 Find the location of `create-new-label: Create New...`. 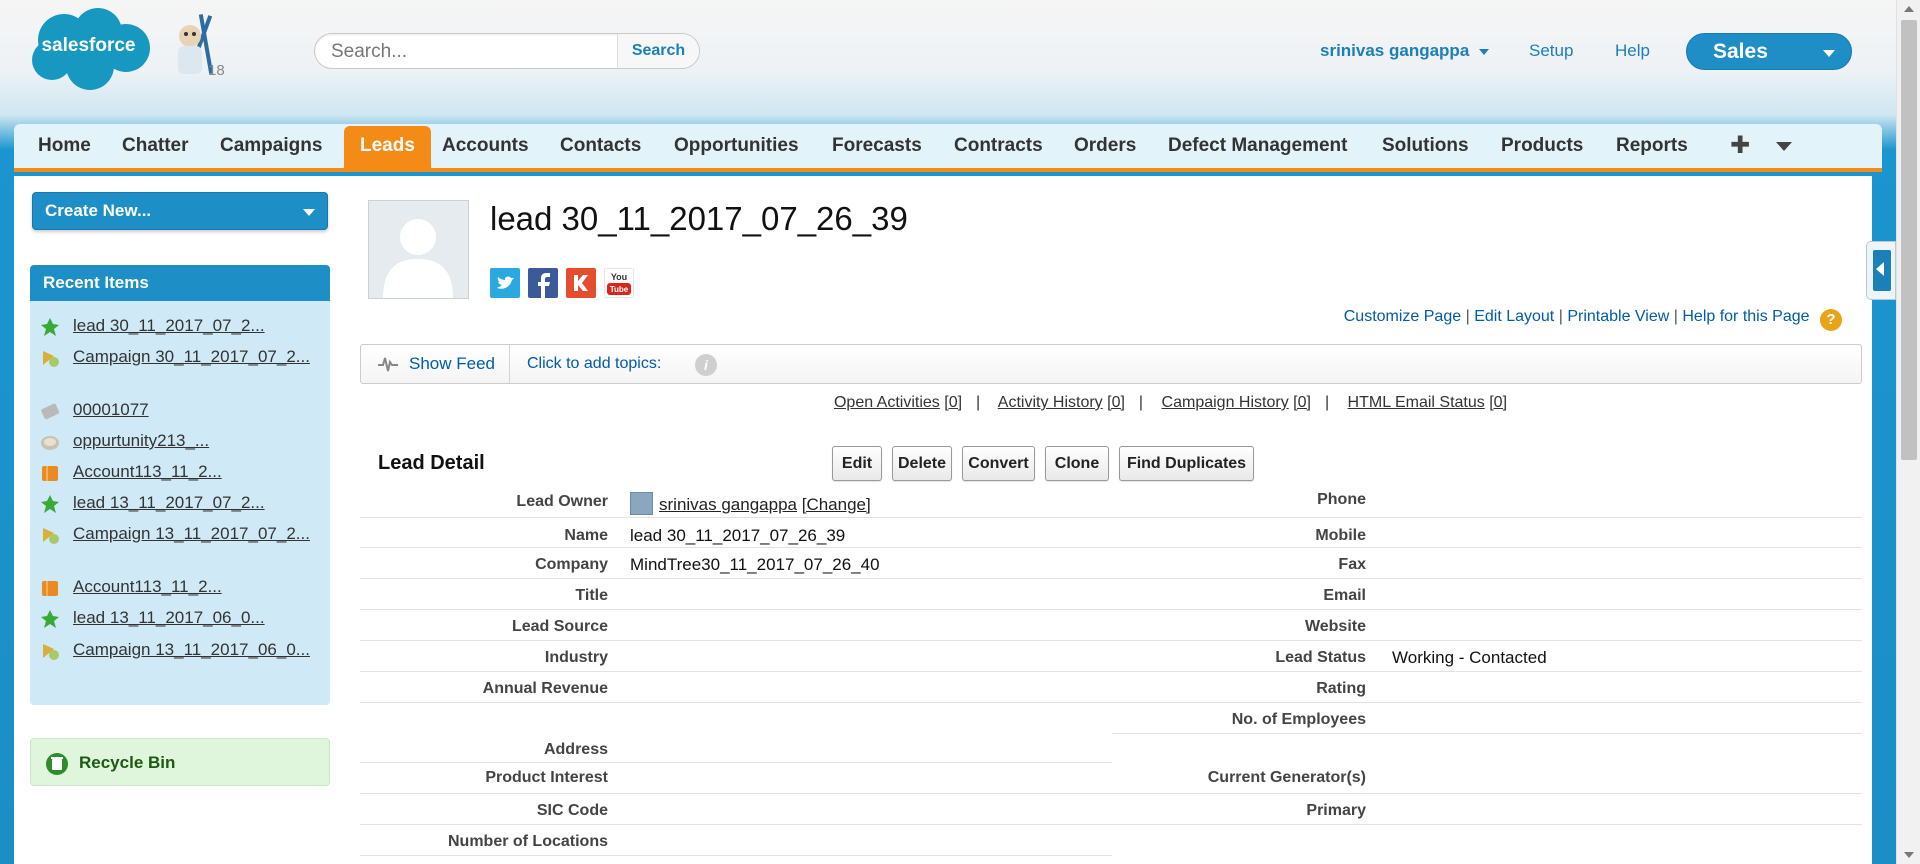

create-new-label: Create New... is located at coordinates (98, 210).